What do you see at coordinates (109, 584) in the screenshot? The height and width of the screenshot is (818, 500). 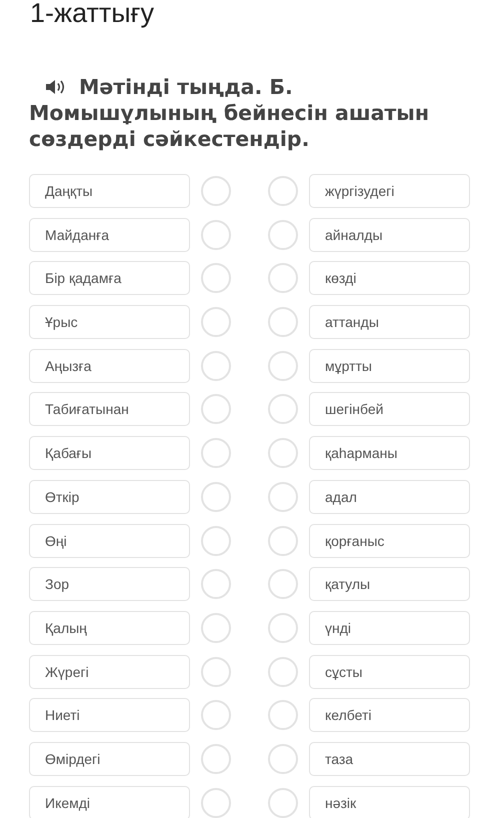 I see `word-card: Зор` at bounding box center [109, 584].